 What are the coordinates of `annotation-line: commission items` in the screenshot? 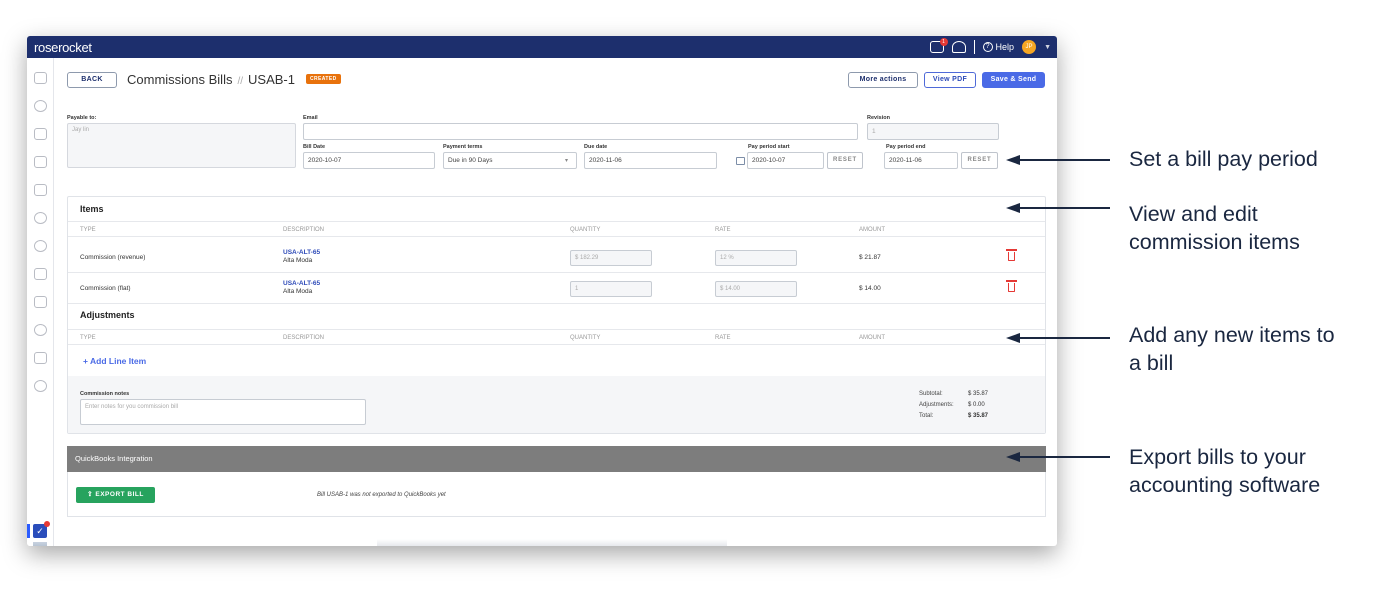 It's located at (1214, 242).